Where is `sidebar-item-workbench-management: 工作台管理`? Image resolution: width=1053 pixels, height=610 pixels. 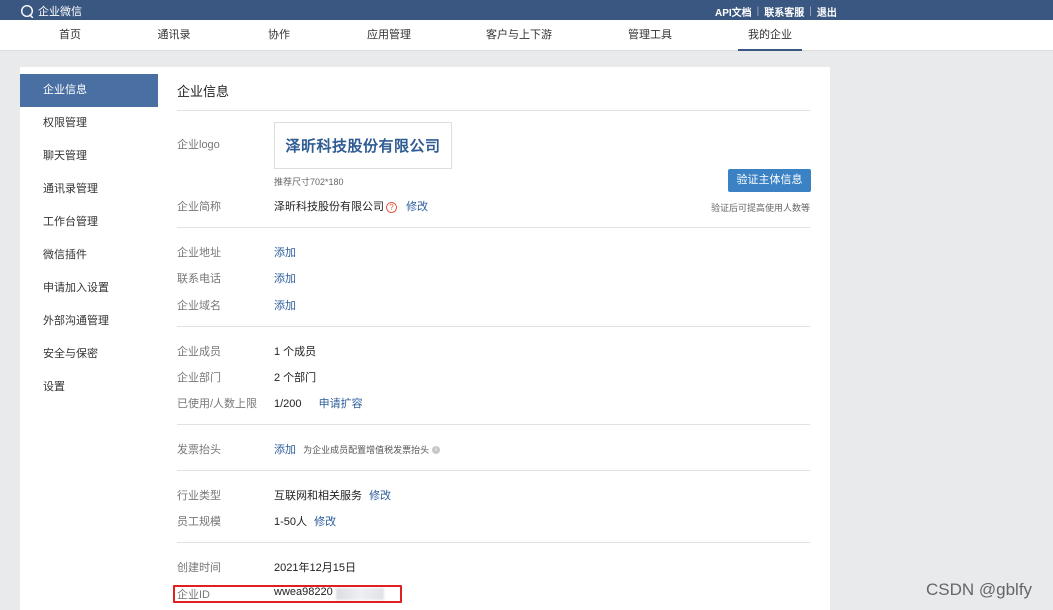 sidebar-item-workbench-management: 工作台管理 is located at coordinates (89, 222).